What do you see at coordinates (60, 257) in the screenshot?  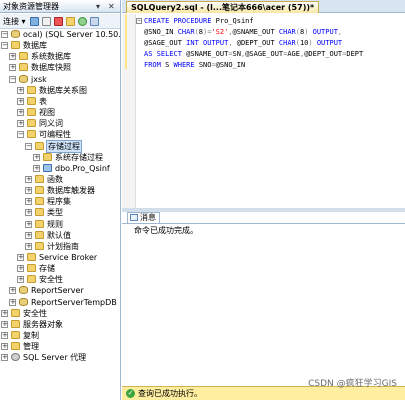 I see `tree-node-service-broker: + Service Broker` at bounding box center [60, 257].